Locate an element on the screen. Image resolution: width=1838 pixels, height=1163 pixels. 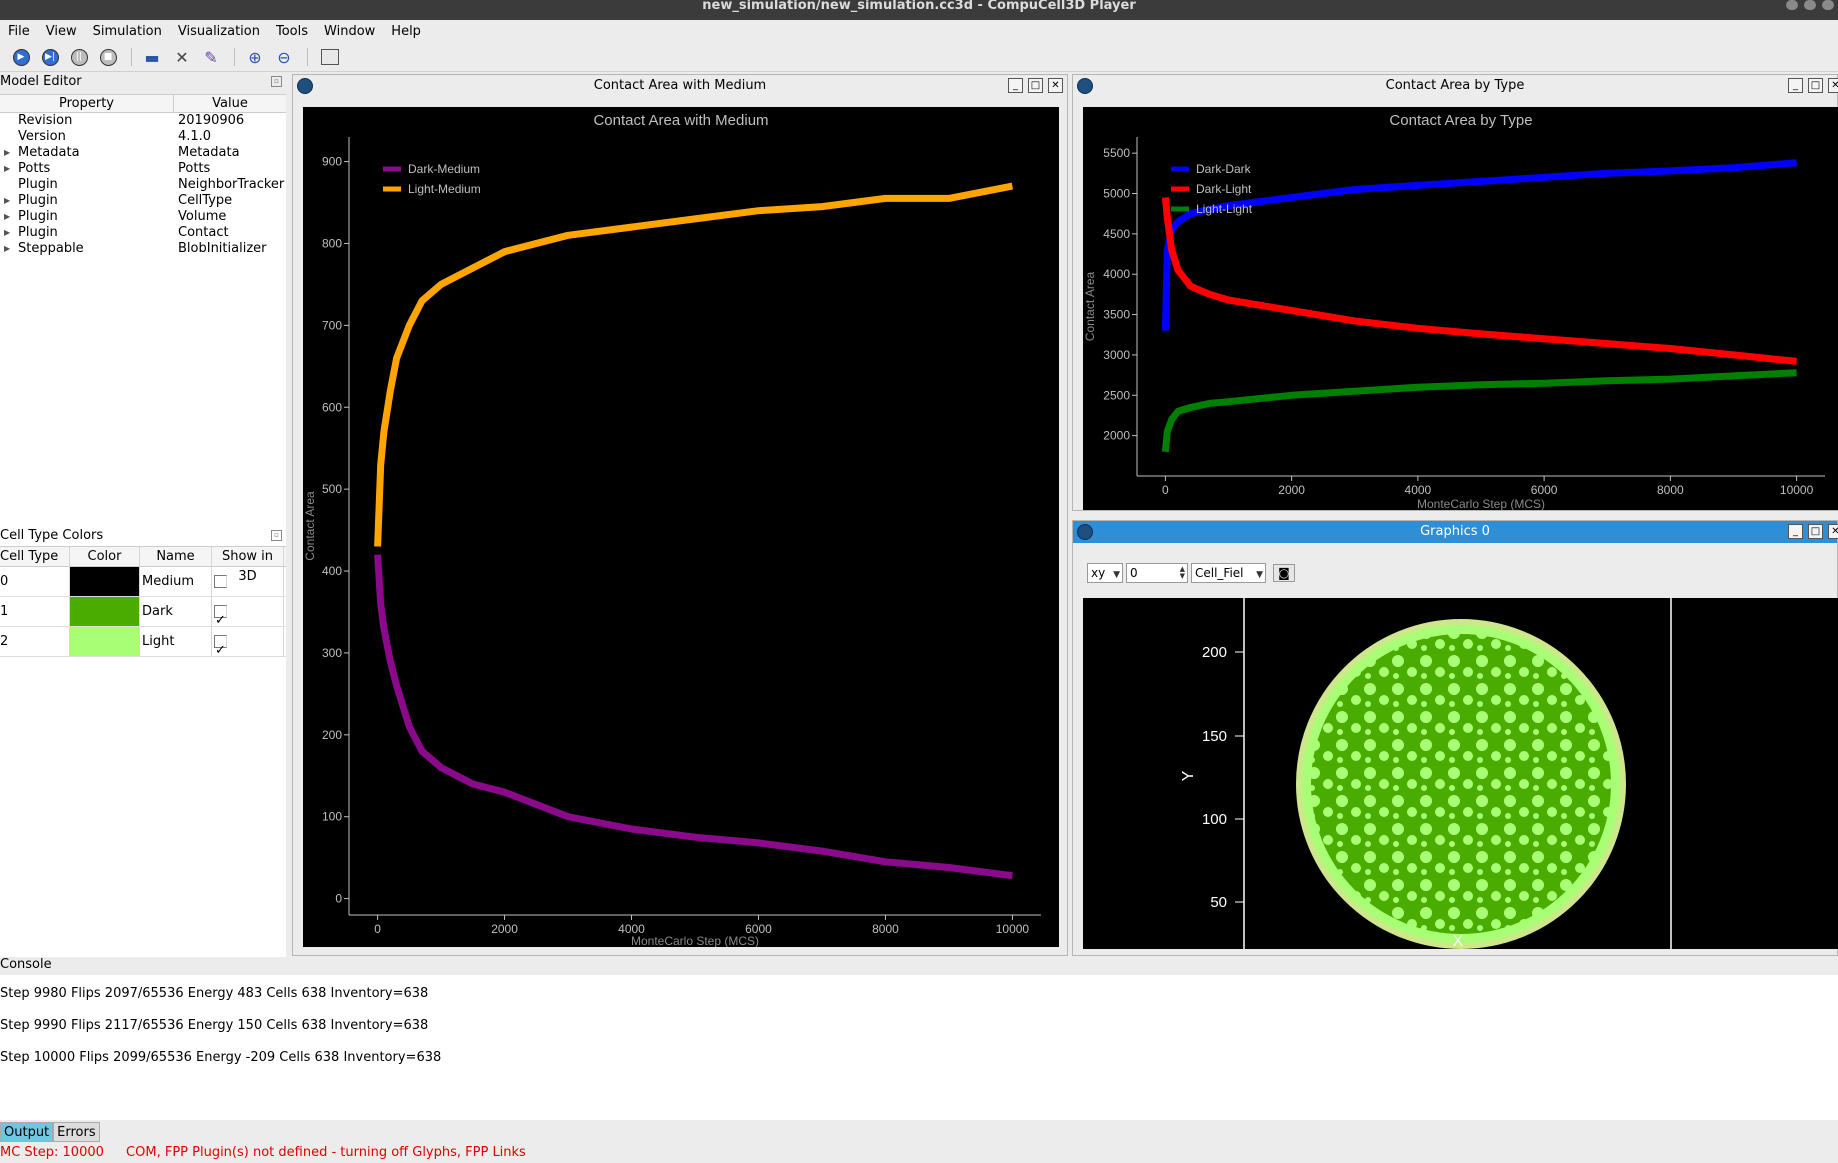
plane-select: xy ▼ is located at coordinates (1105, 573).